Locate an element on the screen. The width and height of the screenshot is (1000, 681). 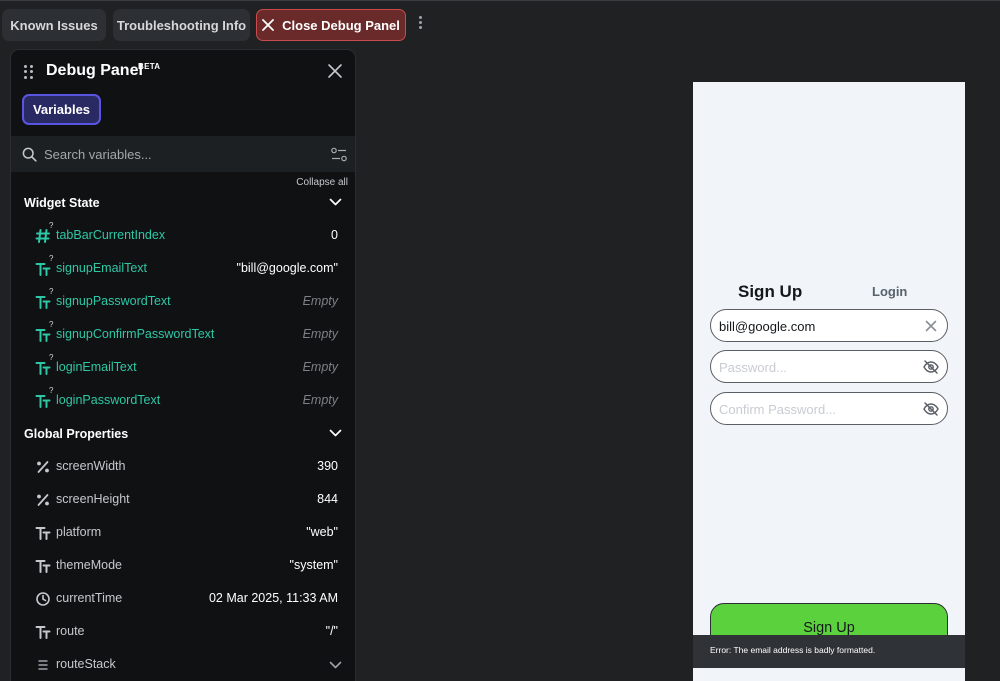
filter-icon is located at coordinates (339, 154).